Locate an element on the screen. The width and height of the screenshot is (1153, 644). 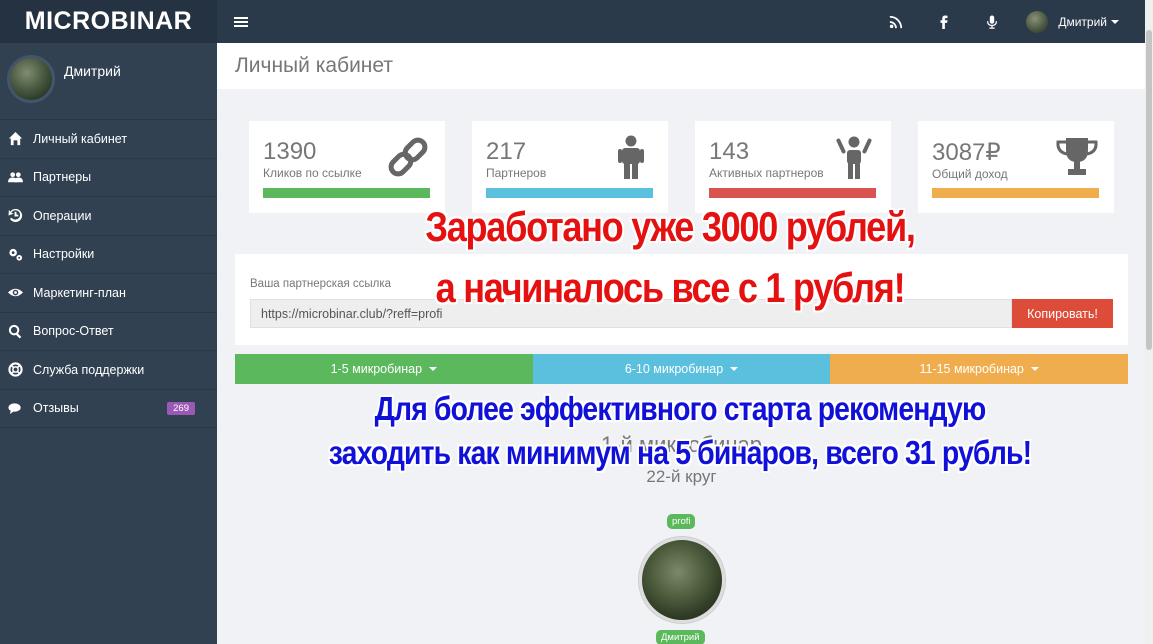
sidebar-item-support: Служба поддержки is located at coordinates (108, 370).